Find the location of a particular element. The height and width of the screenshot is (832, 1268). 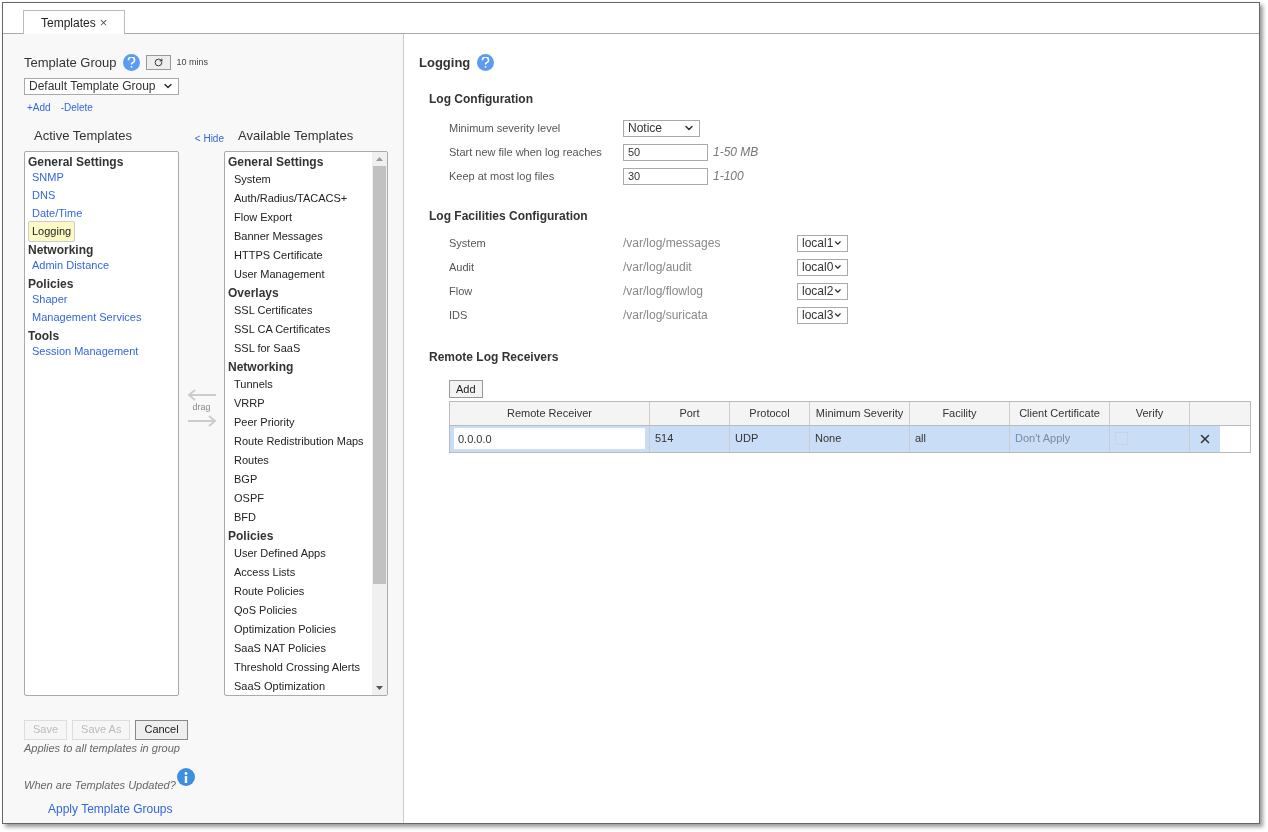

column-header: Protocol is located at coordinates (770, 413).